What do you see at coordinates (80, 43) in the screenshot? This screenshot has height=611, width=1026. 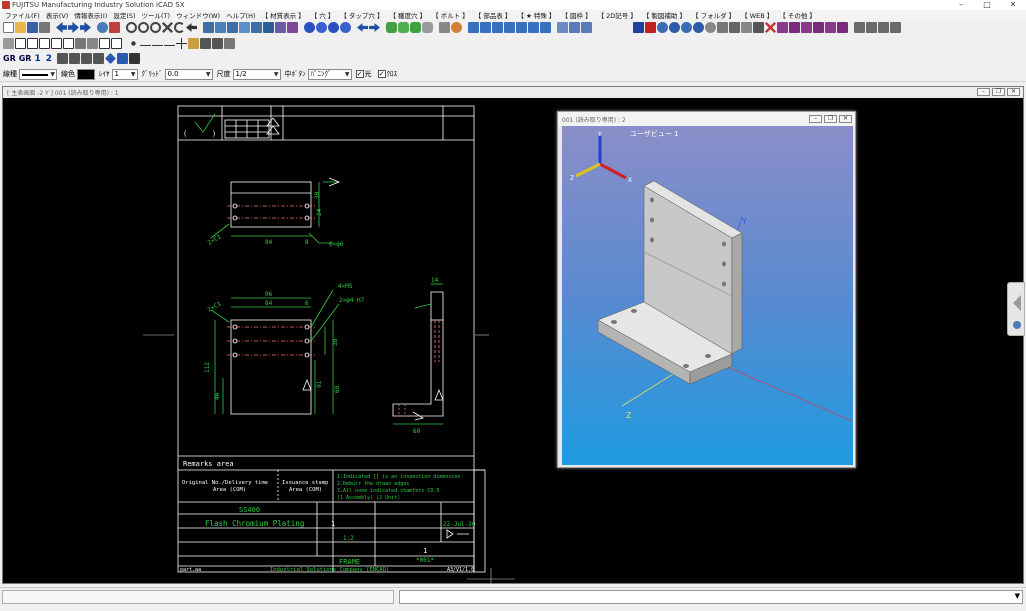 I see `snap-box-icon` at bounding box center [80, 43].